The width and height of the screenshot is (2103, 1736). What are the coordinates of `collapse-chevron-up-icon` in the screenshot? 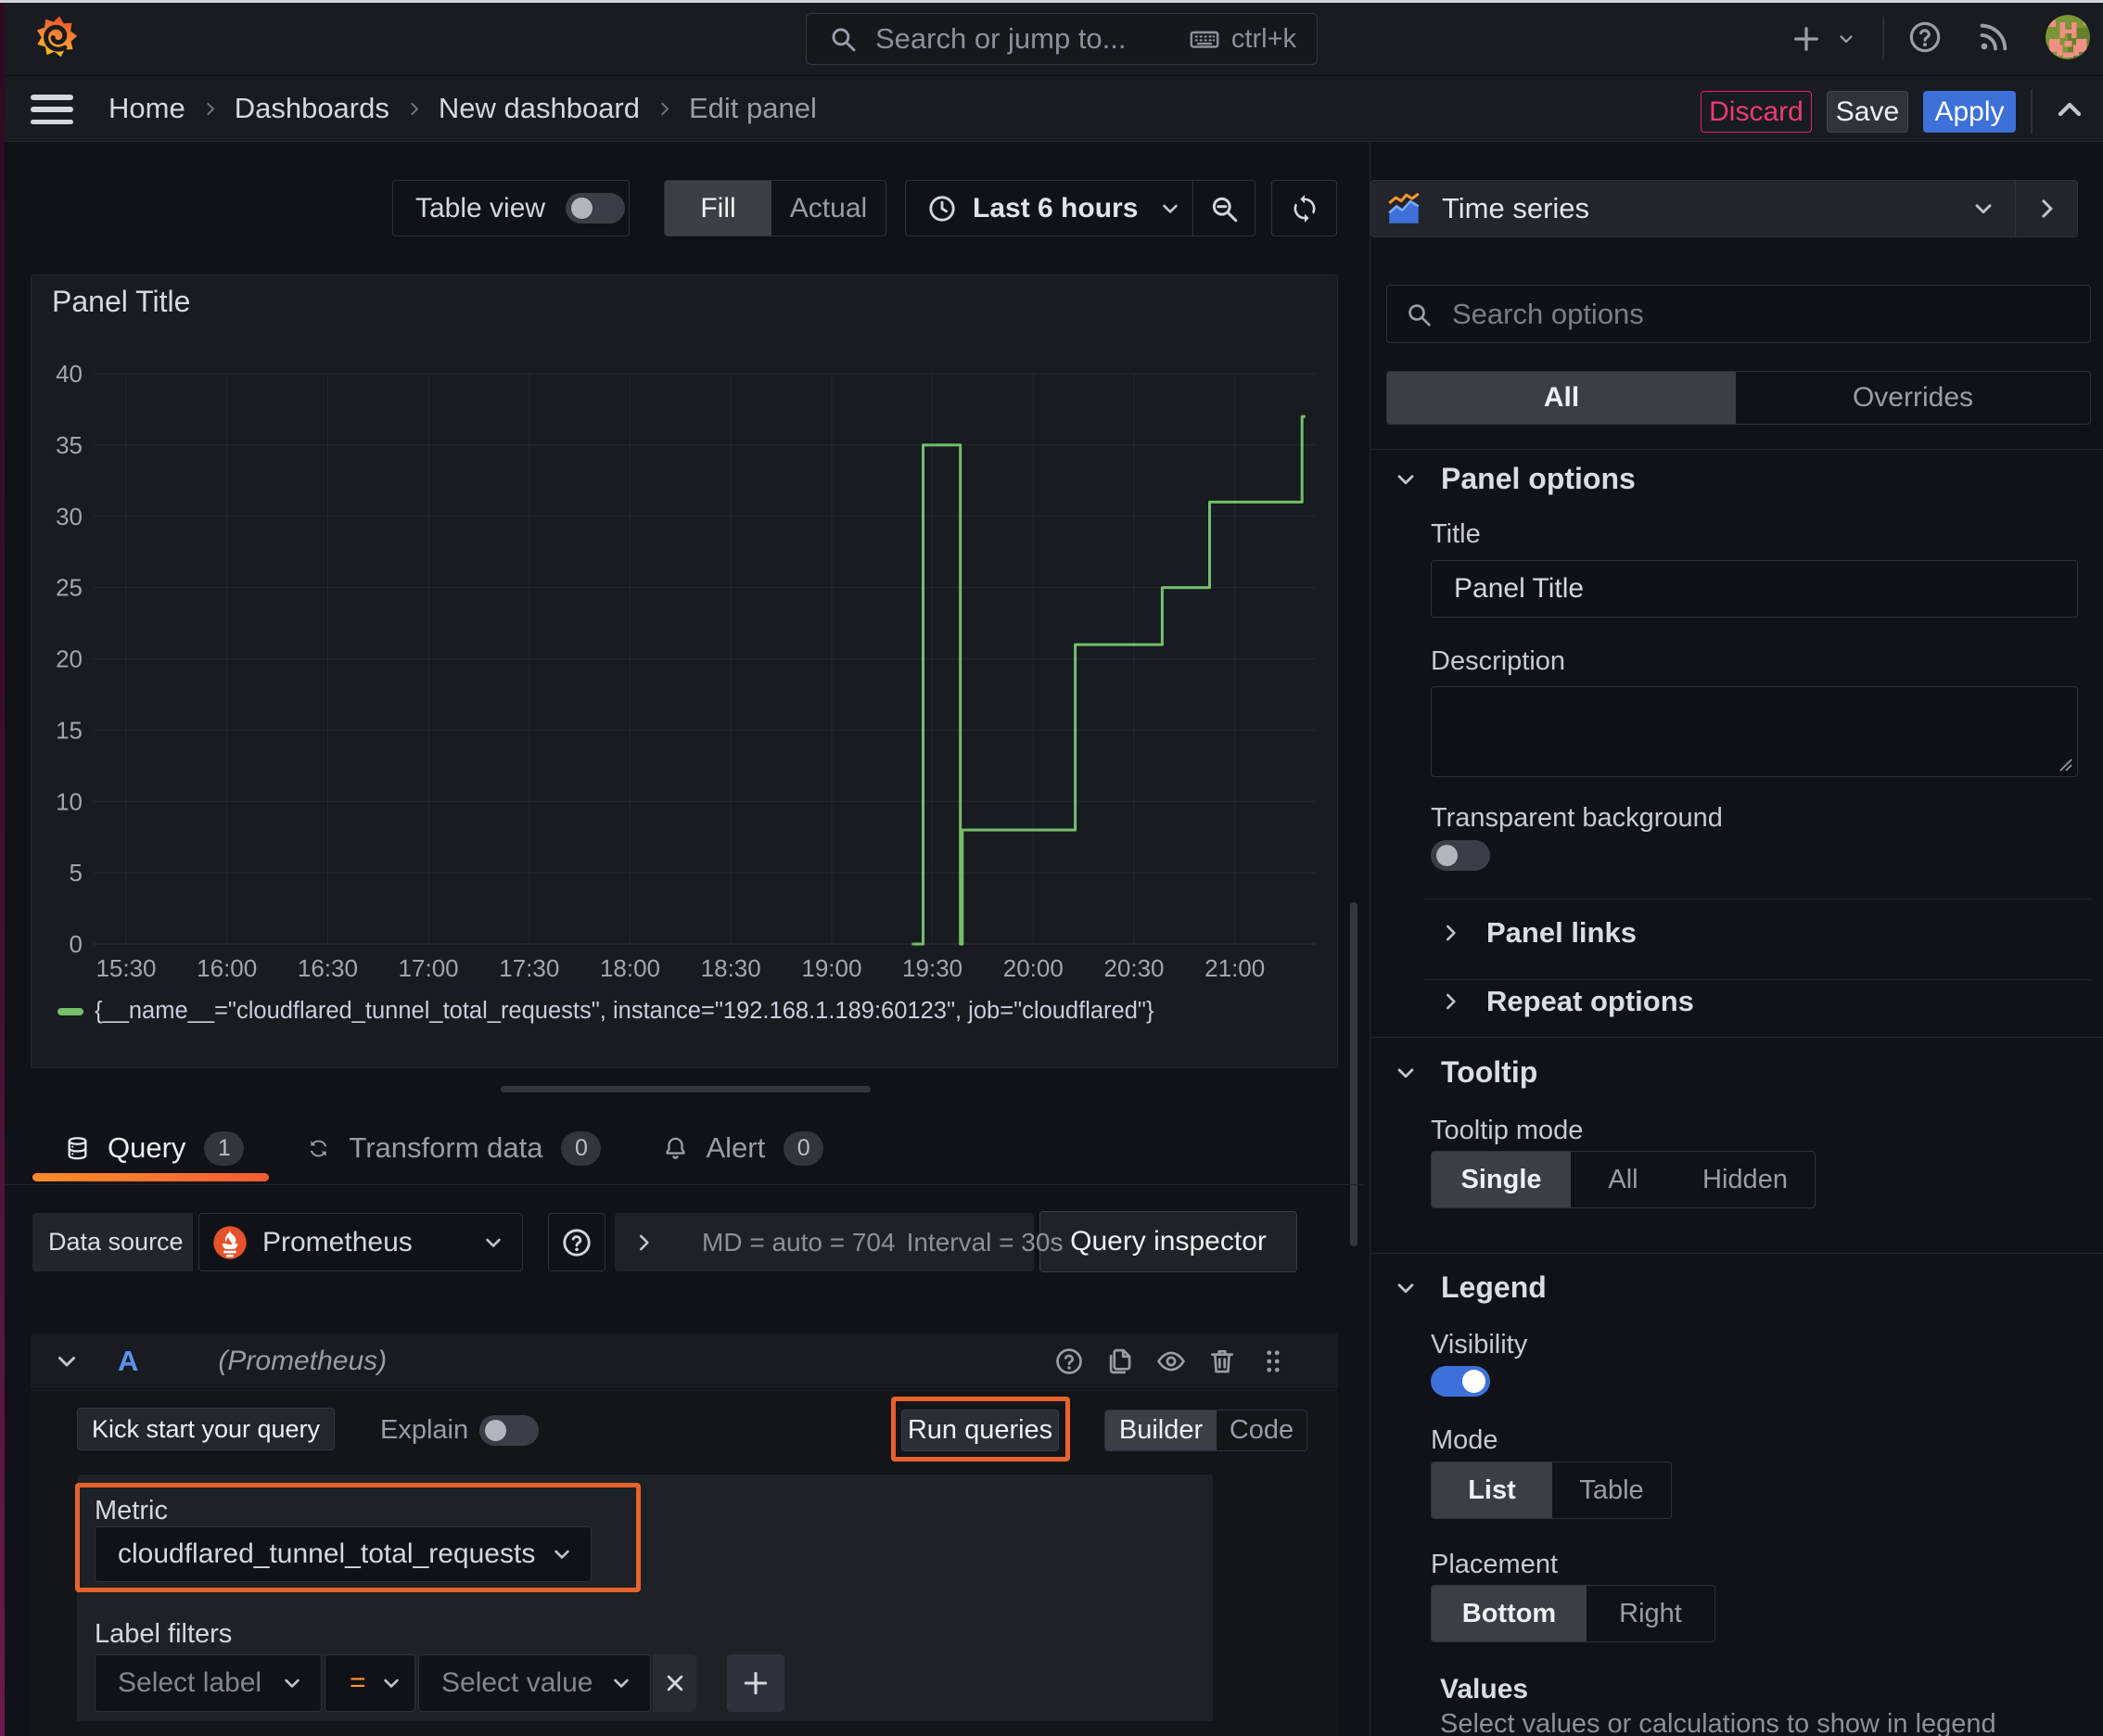 It's located at (2069, 109).